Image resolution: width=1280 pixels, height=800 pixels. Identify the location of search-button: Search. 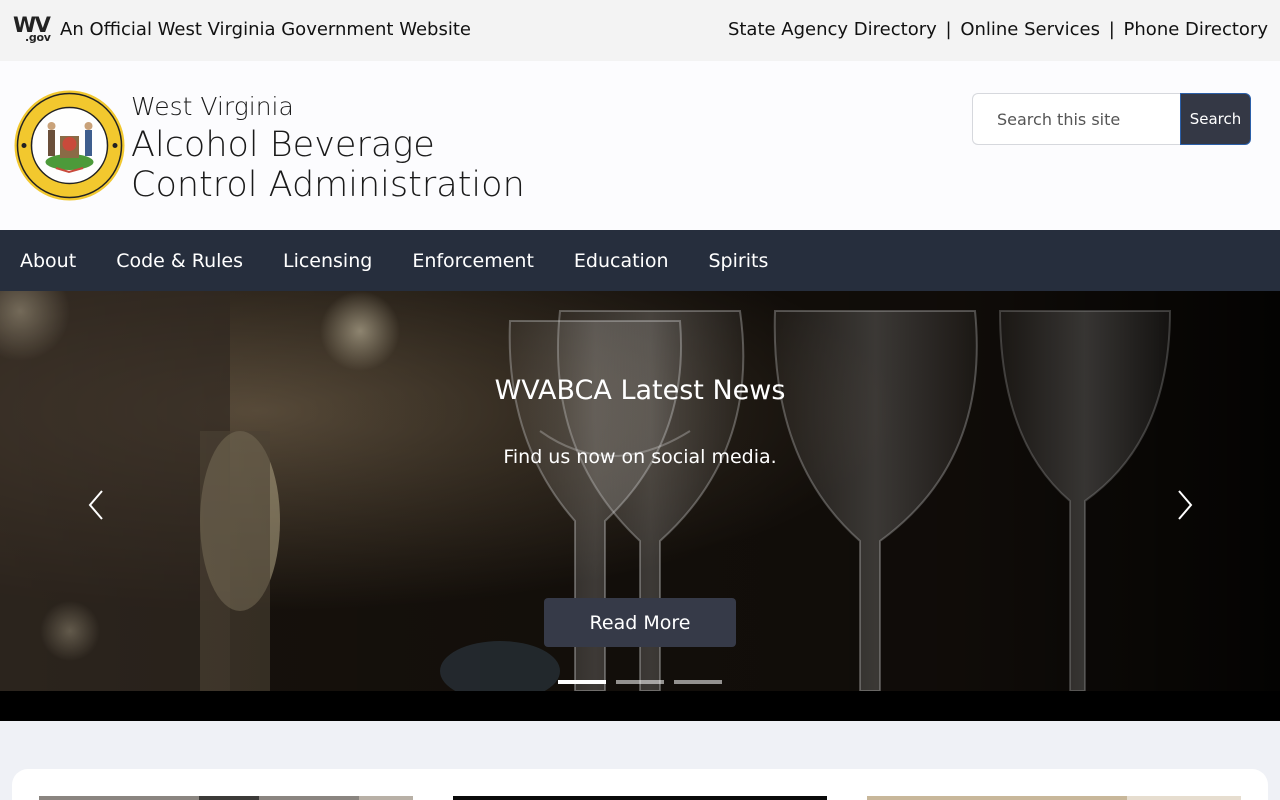
(1215, 119).